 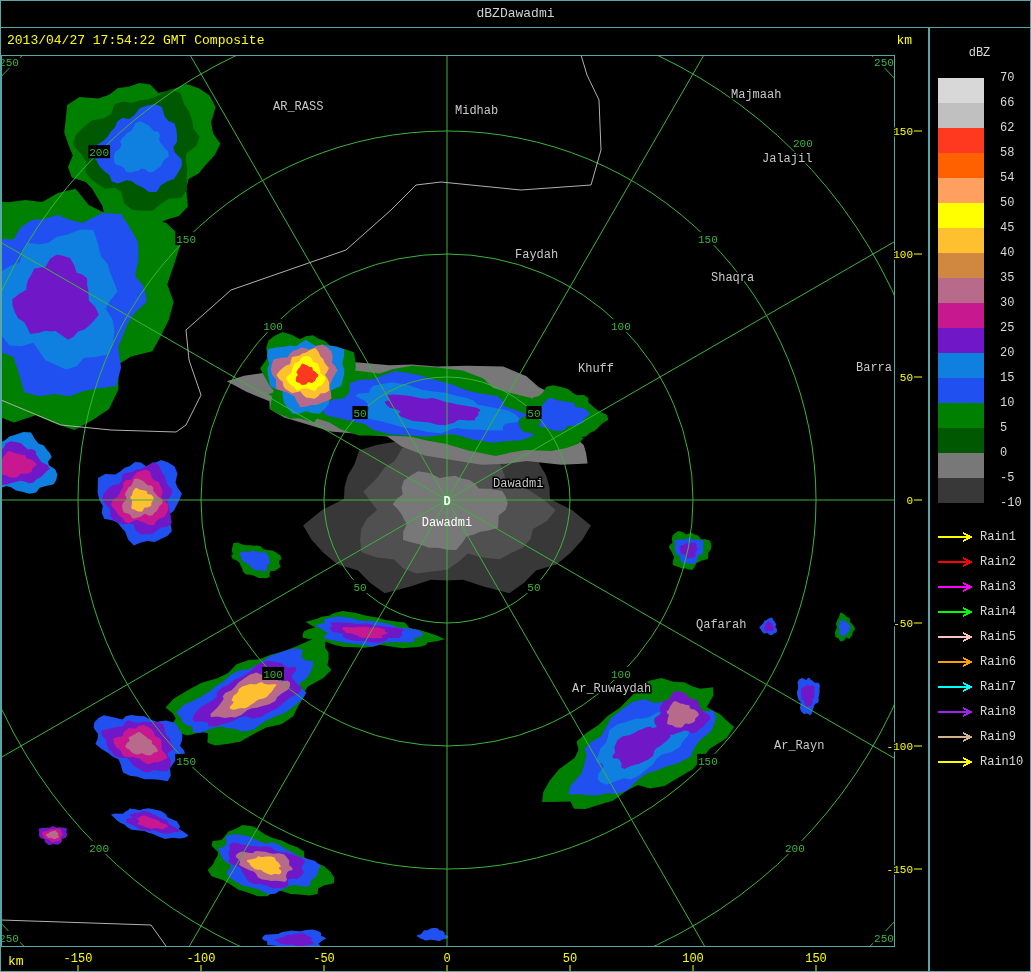 What do you see at coordinates (998, 537) in the screenshot?
I see `track-label: Rain1` at bounding box center [998, 537].